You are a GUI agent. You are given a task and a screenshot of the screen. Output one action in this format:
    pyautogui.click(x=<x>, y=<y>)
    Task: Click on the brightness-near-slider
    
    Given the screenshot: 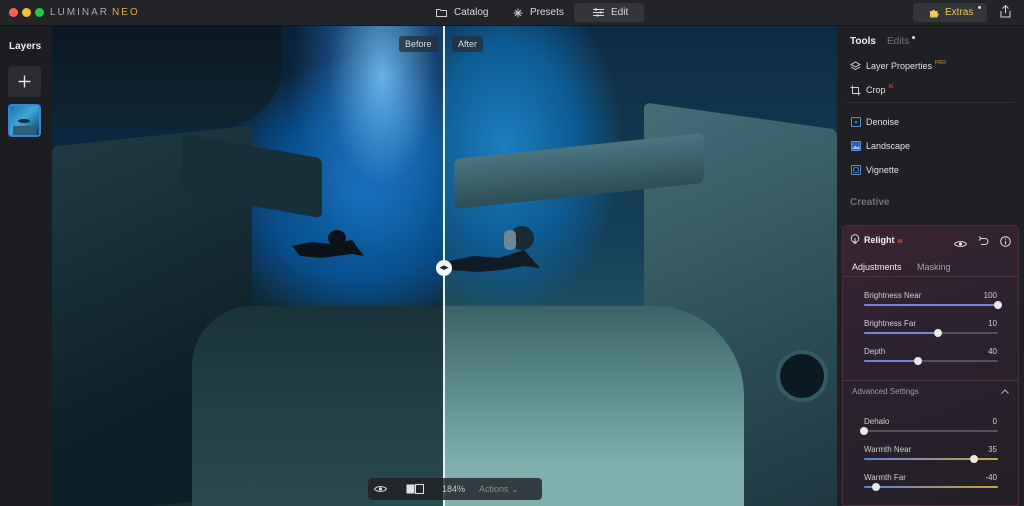 What is the action you would take?
    pyautogui.click(x=933, y=305)
    